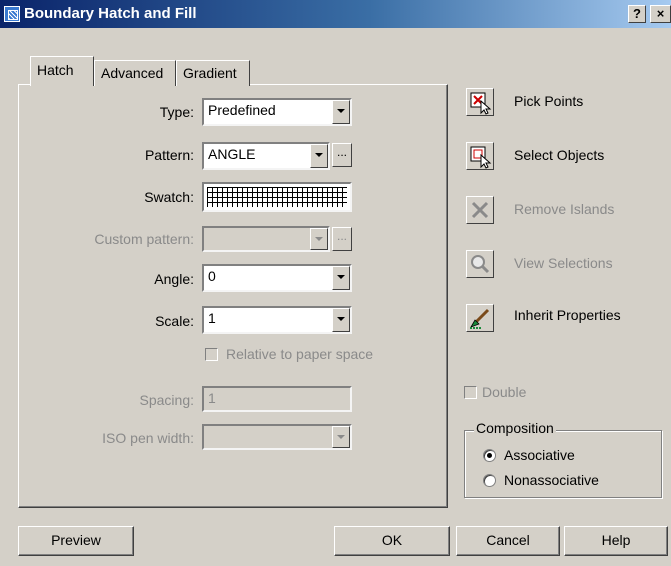 The width and height of the screenshot is (671, 566). What do you see at coordinates (169, 197) in the screenshot?
I see `swatch-label: Swatch:` at bounding box center [169, 197].